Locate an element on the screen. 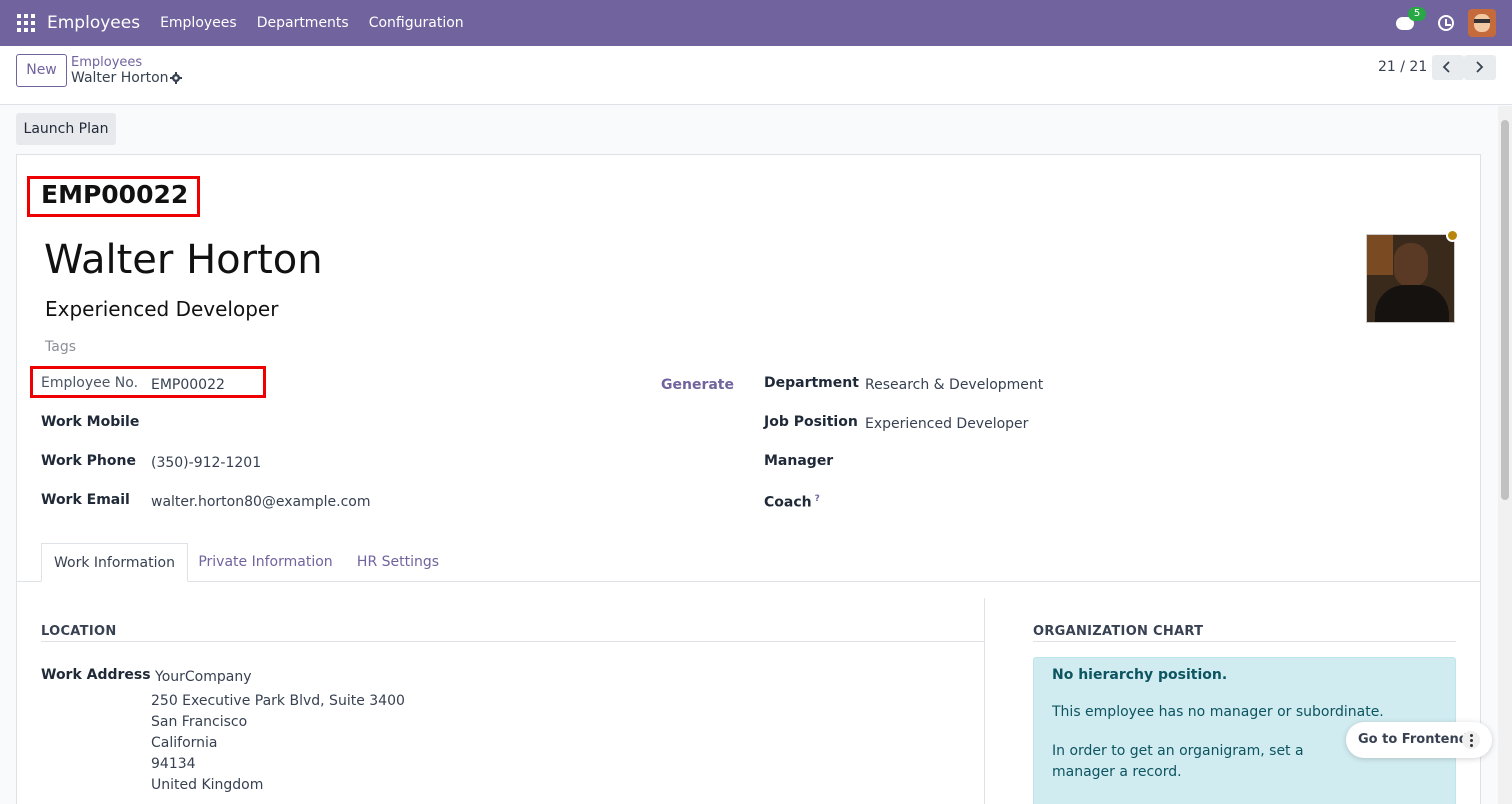  pager-next-button is located at coordinates (1480, 67).